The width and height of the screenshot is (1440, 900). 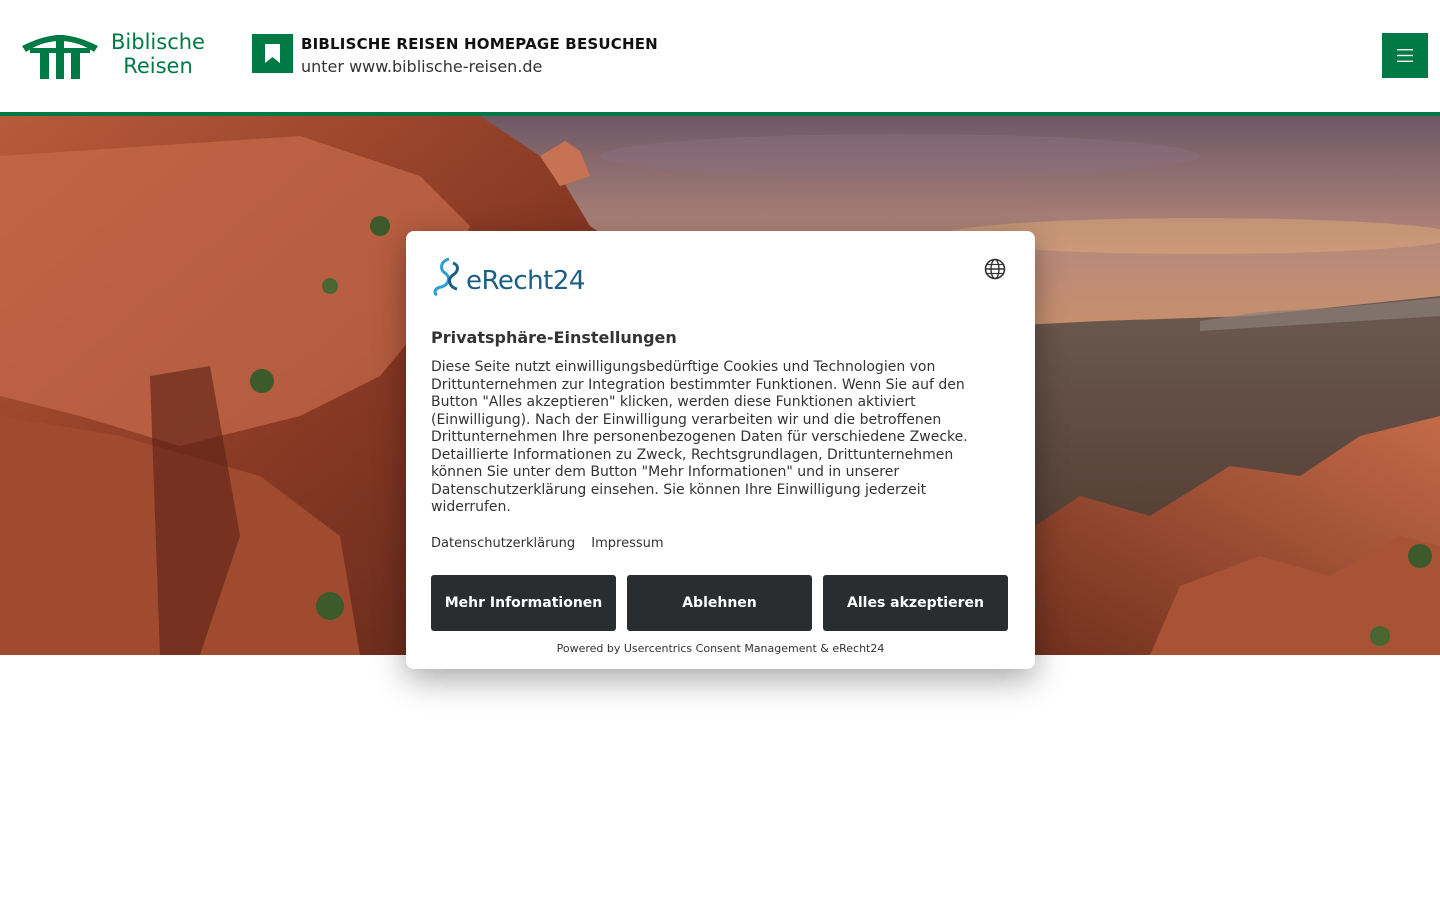 I want to click on bookmark-badge, so click(x=272, y=53).